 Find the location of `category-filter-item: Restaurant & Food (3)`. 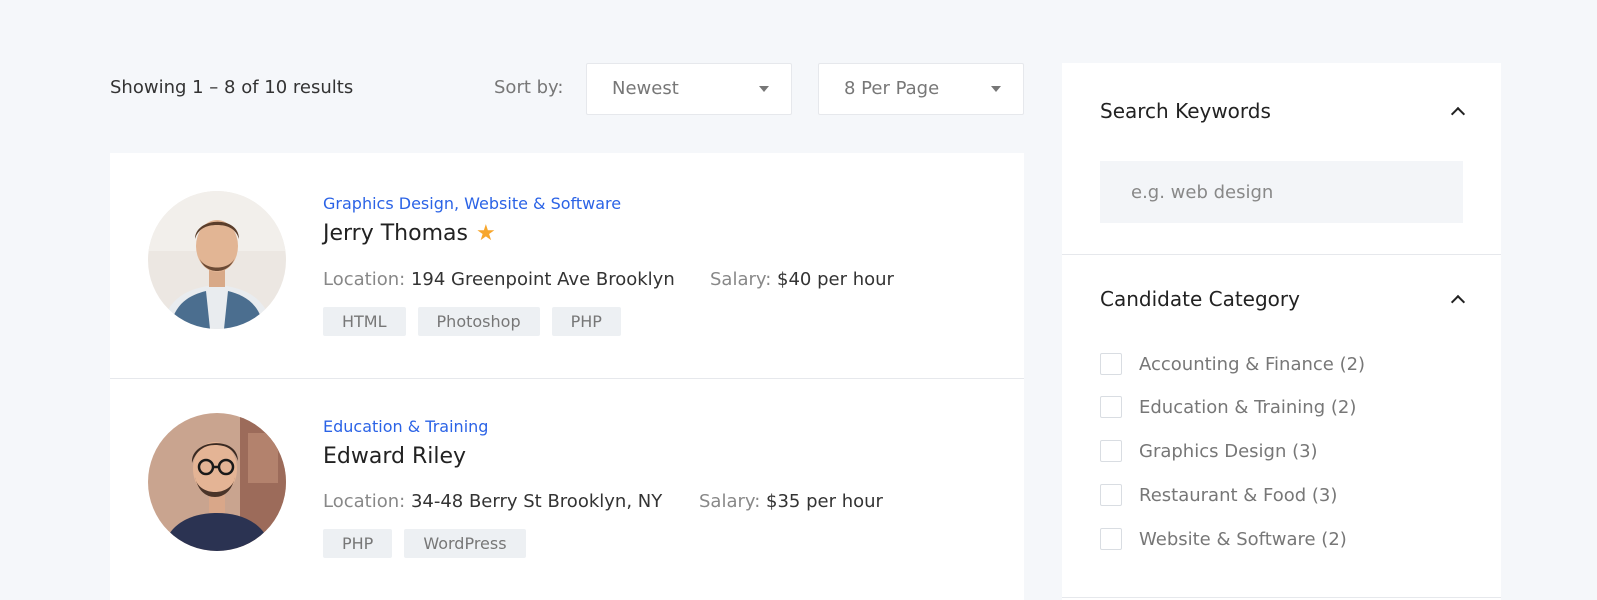

category-filter-item: Restaurant & Food (3) is located at coordinates (1218, 495).